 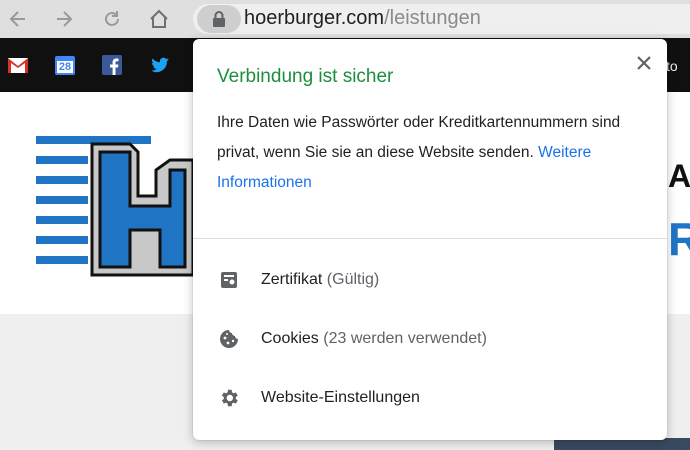 I want to click on logo-graphic, so click(x=115, y=206).